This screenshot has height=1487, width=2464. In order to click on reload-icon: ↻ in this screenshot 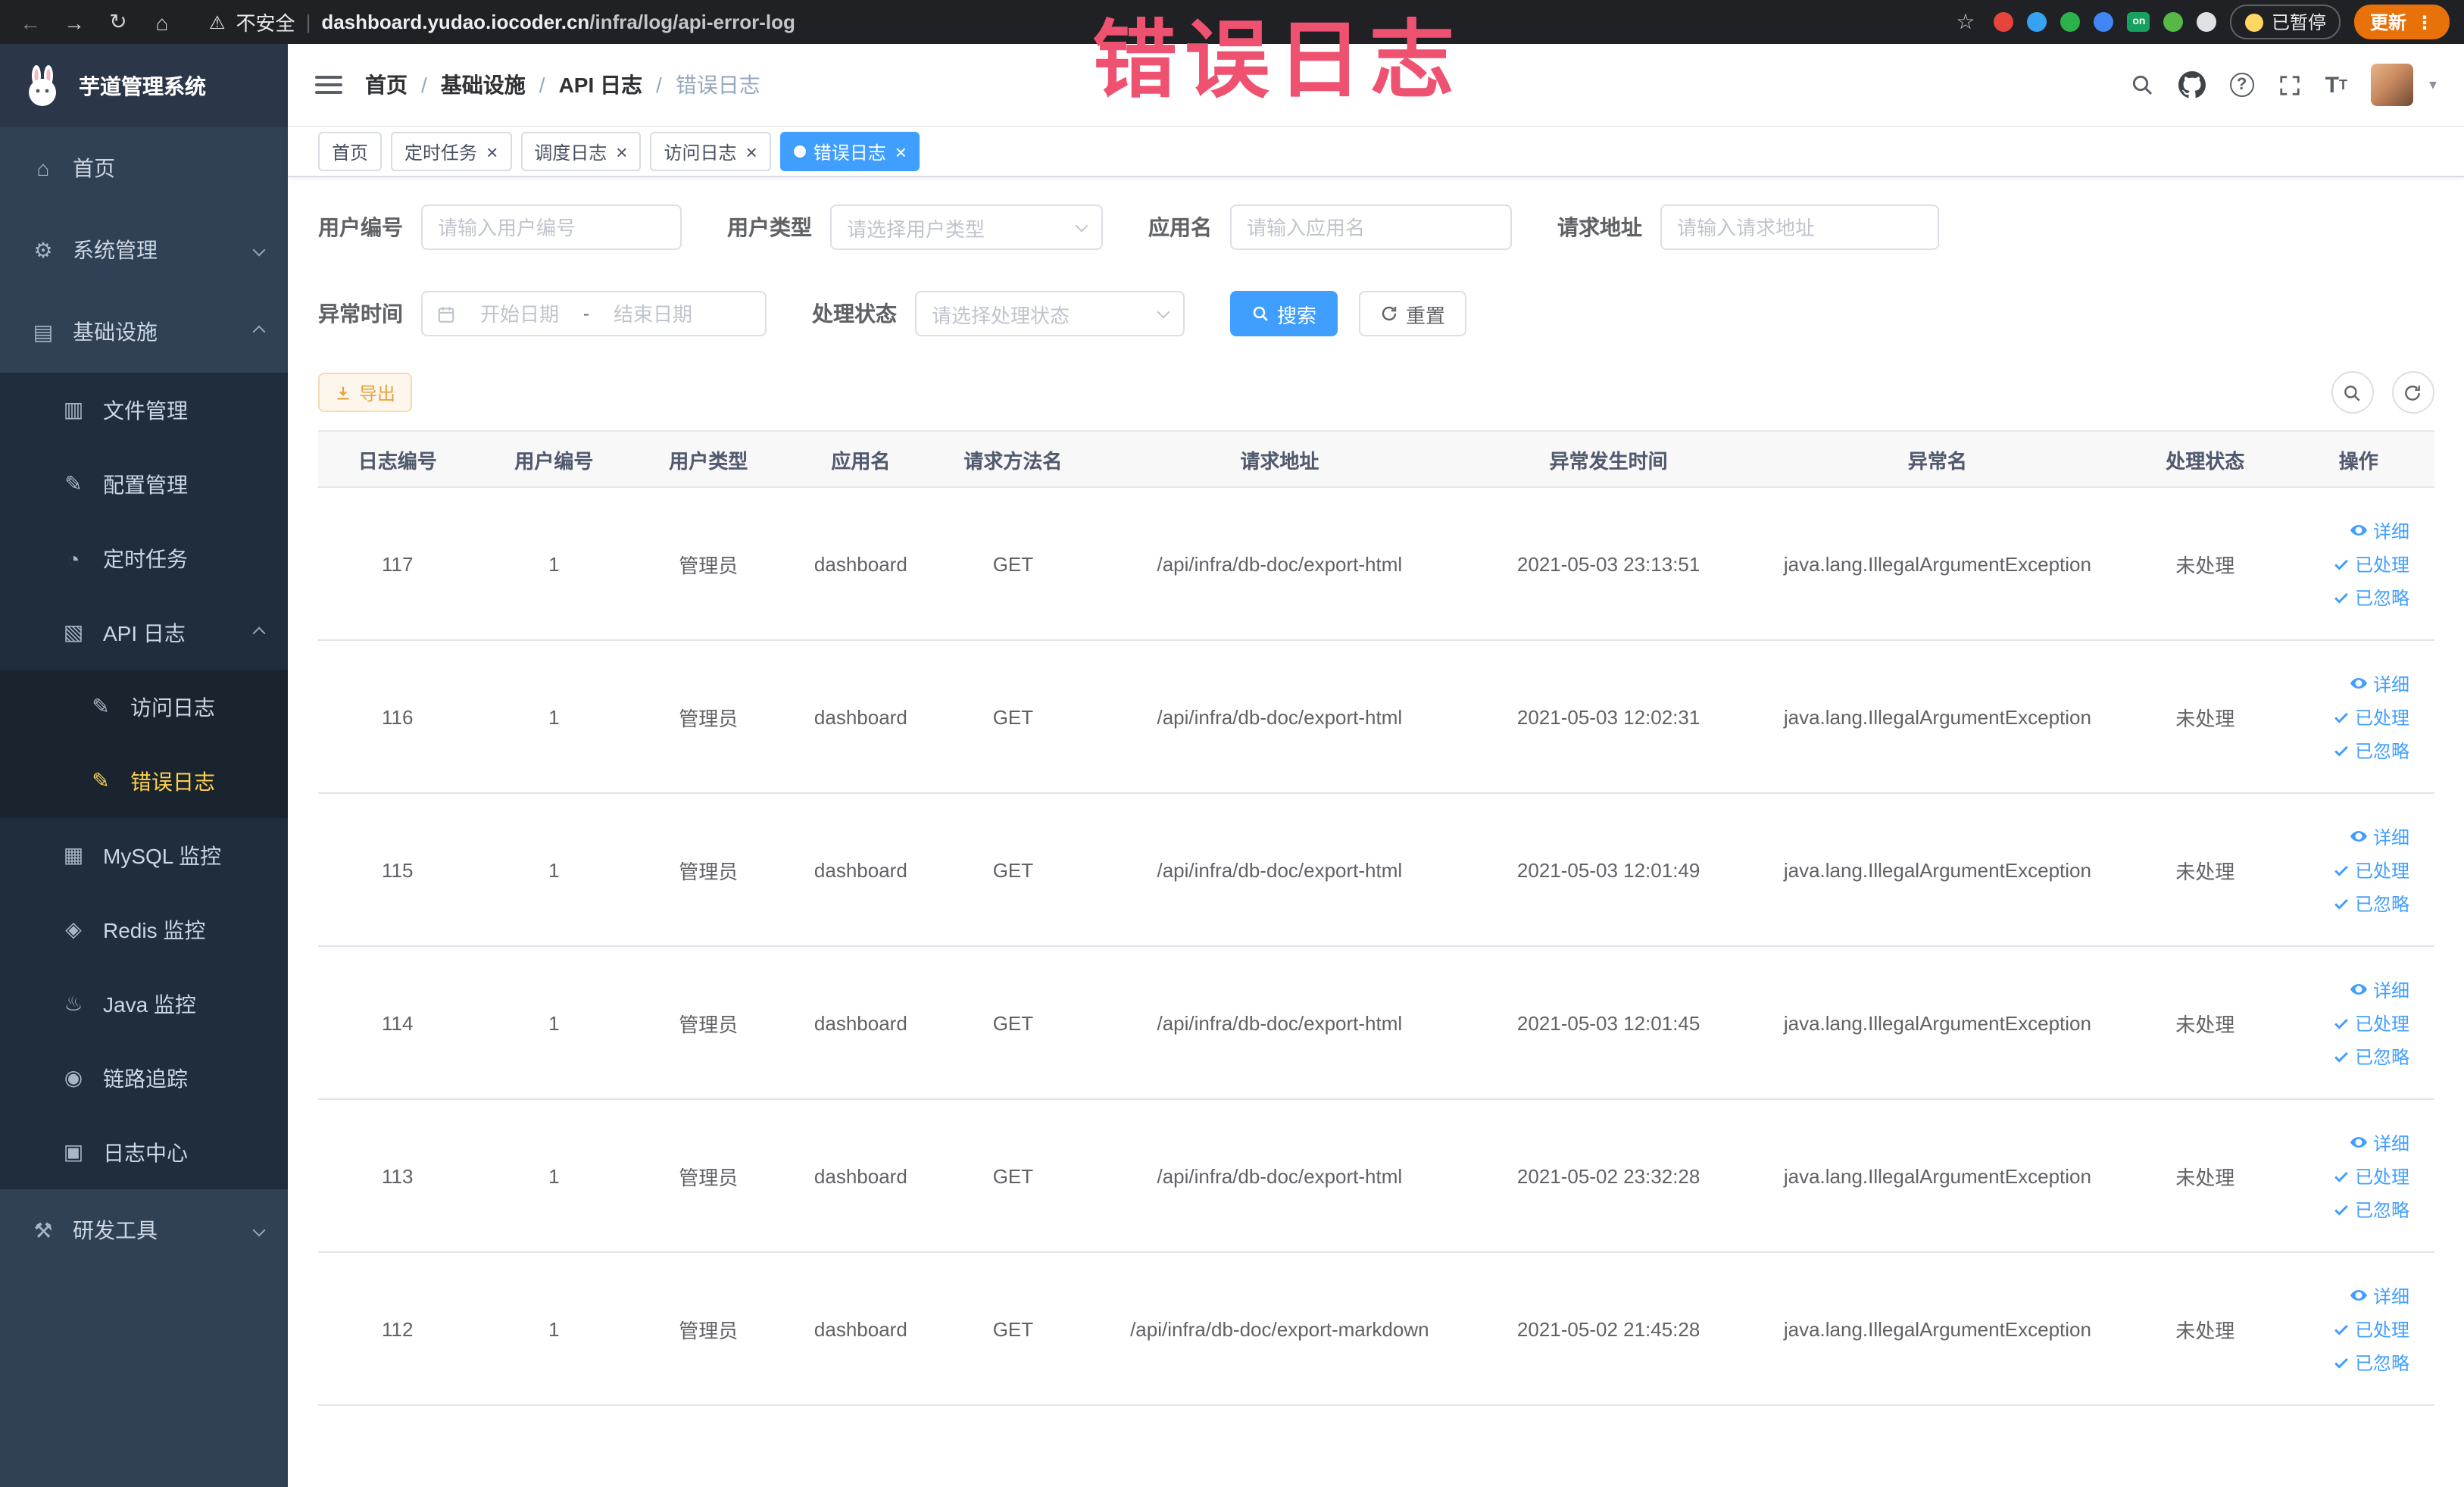, I will do `click(118, 22)`.